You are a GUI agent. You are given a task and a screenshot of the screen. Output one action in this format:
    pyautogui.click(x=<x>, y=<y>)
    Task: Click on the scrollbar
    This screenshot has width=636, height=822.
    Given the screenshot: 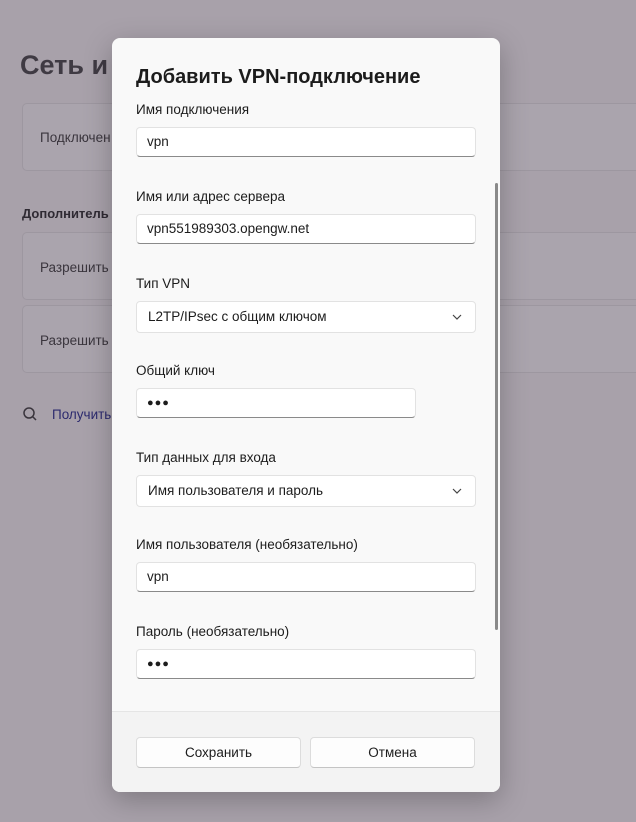 What is the action you would take?
    pyautogui.click(x=496, y=406)
    